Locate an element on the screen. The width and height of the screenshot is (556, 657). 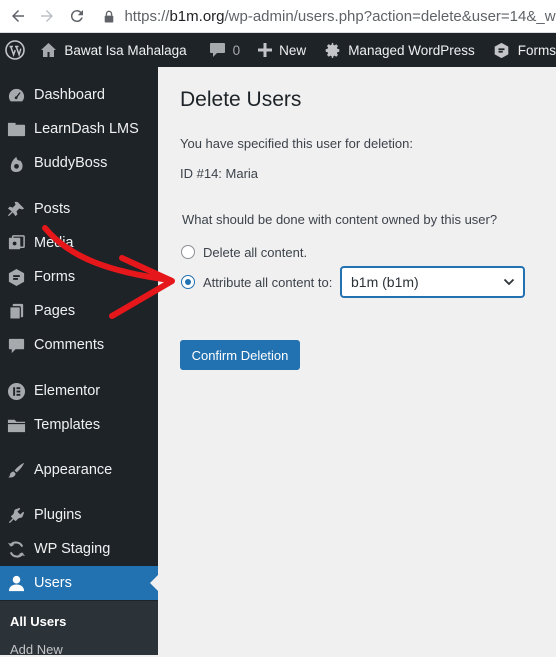
site-name-label: Bawat Isa Mahalaga is located at coordinates (125, 50).